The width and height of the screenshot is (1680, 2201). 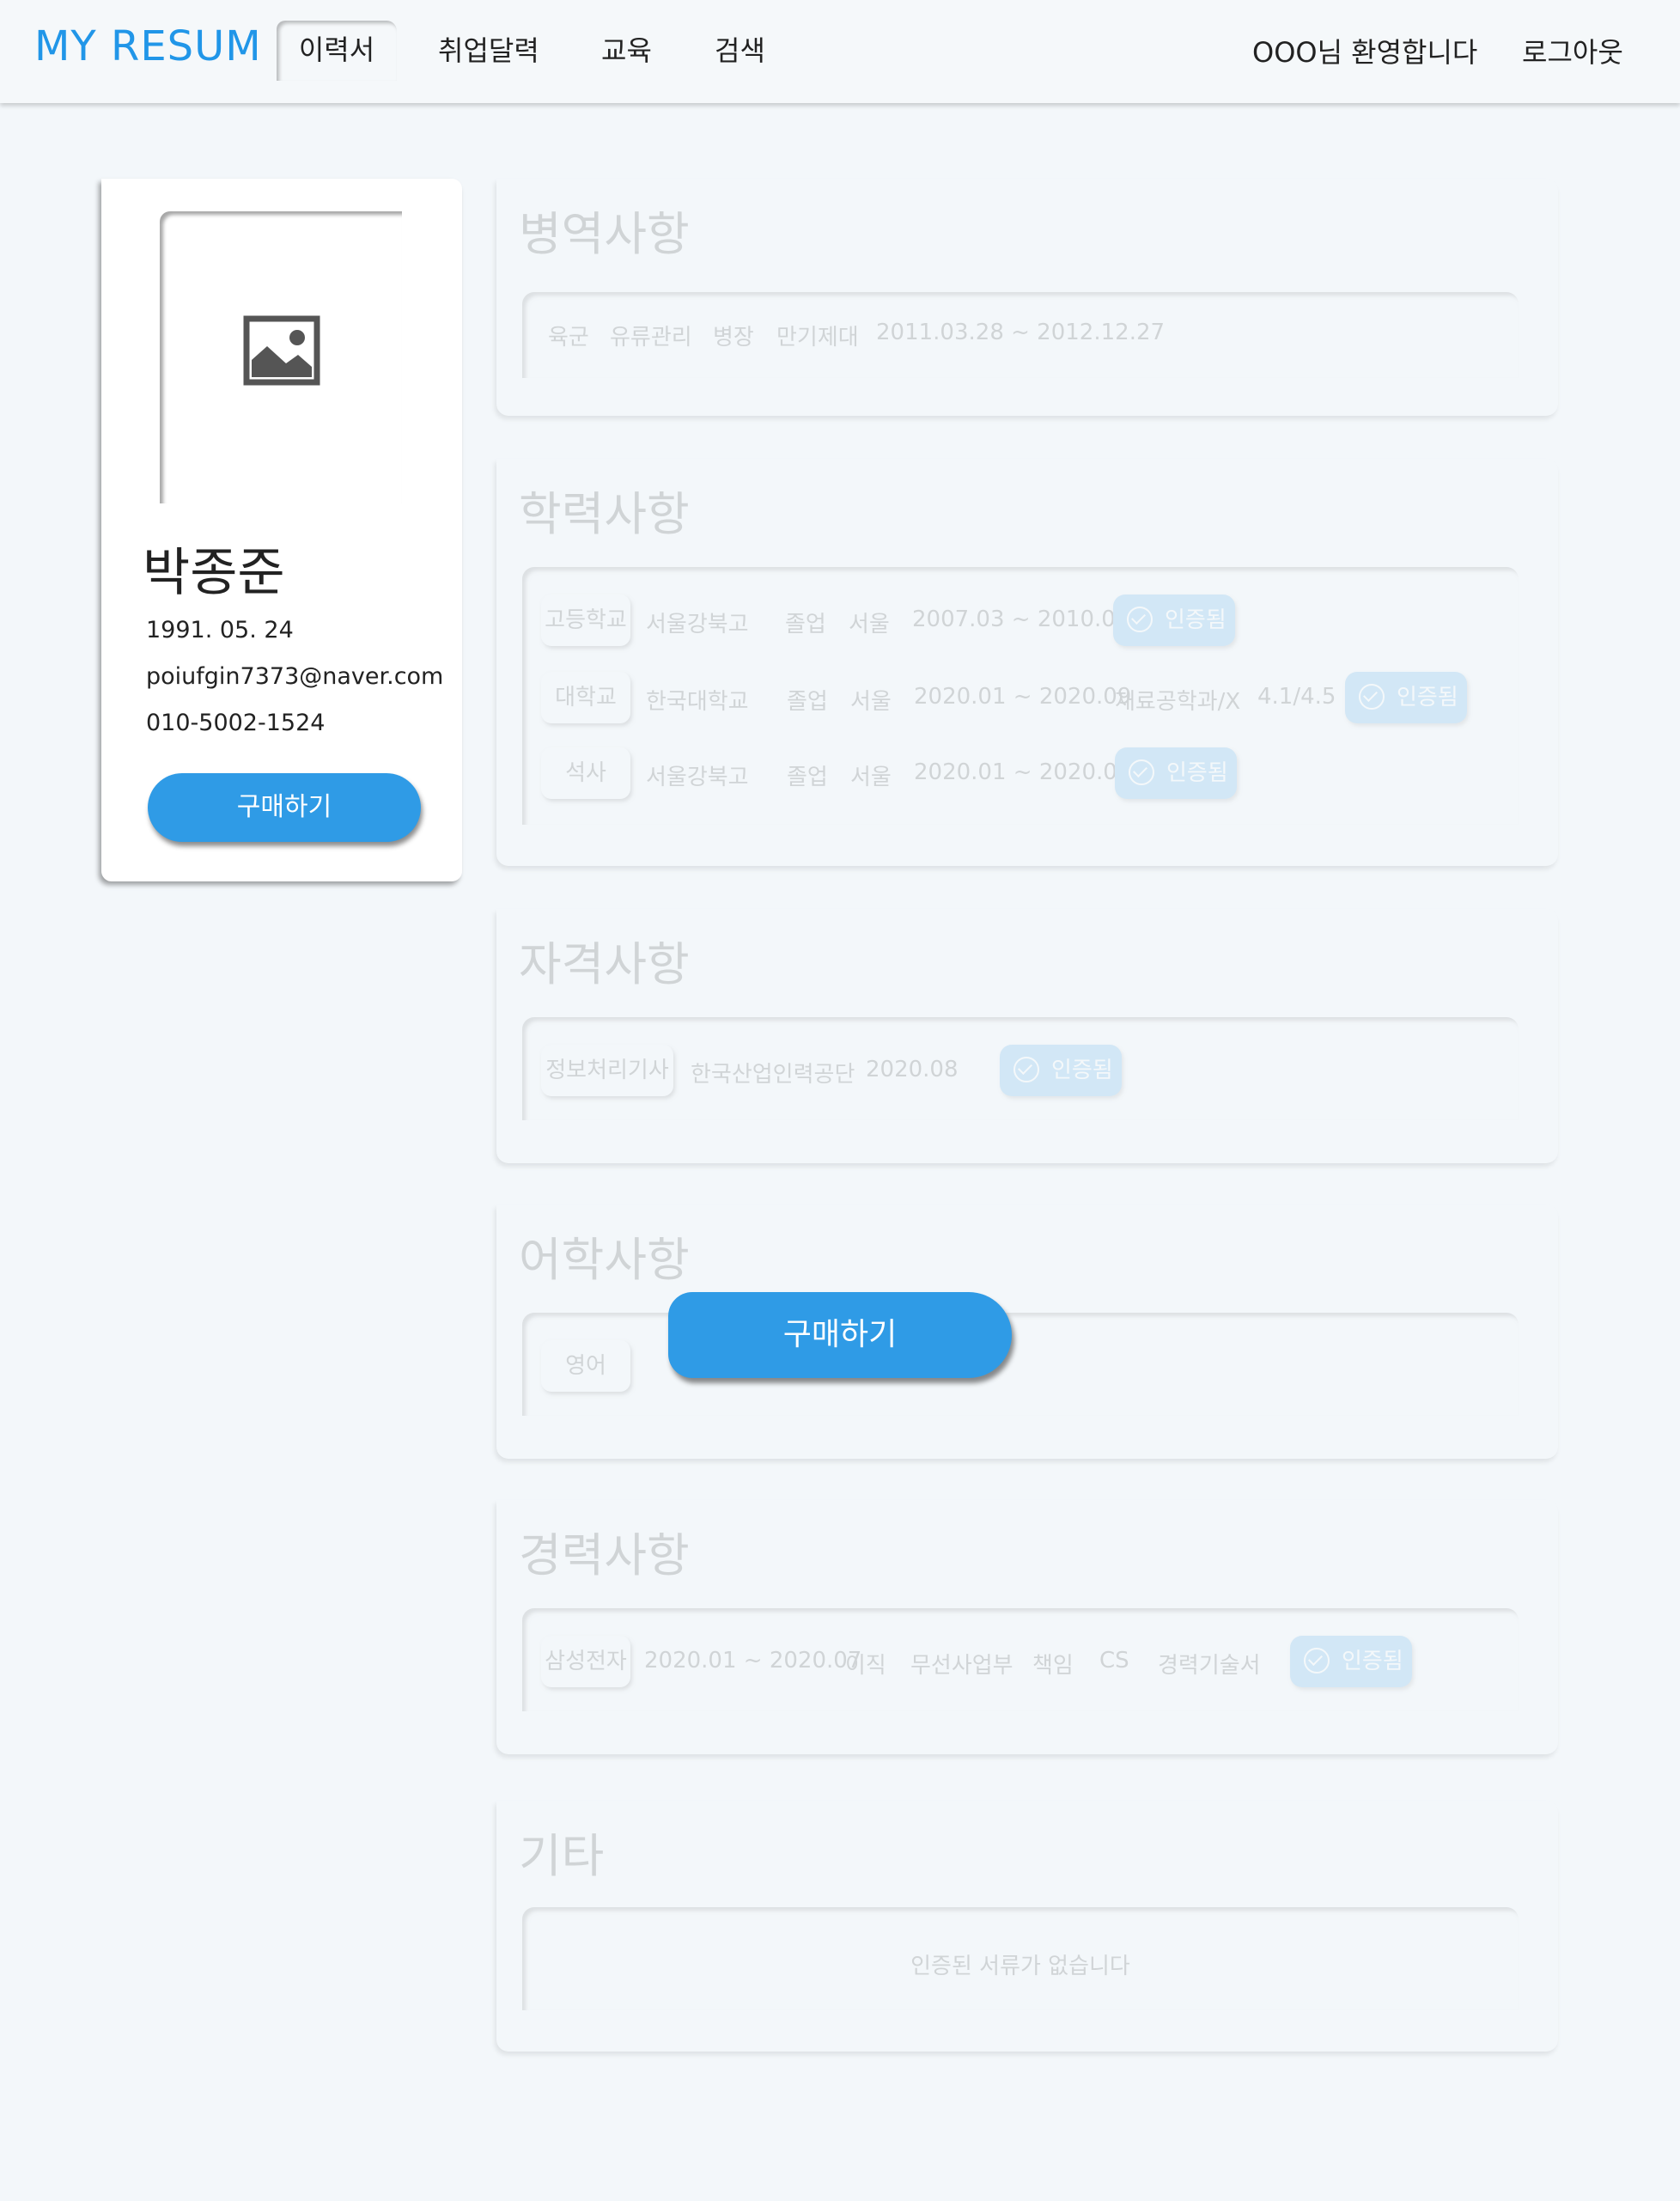 What do you see at coordinates (586, 1661) in the screenshot?
I see `career-company: 삼성전자` at bounding box center [586, 1661].